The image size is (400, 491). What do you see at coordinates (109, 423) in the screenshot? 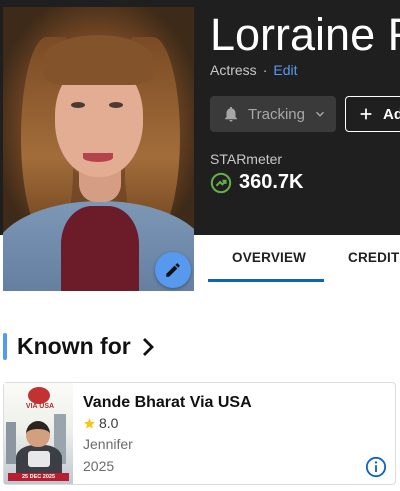
I see `rating-value: 8.0` at bounding box center [109, 423].